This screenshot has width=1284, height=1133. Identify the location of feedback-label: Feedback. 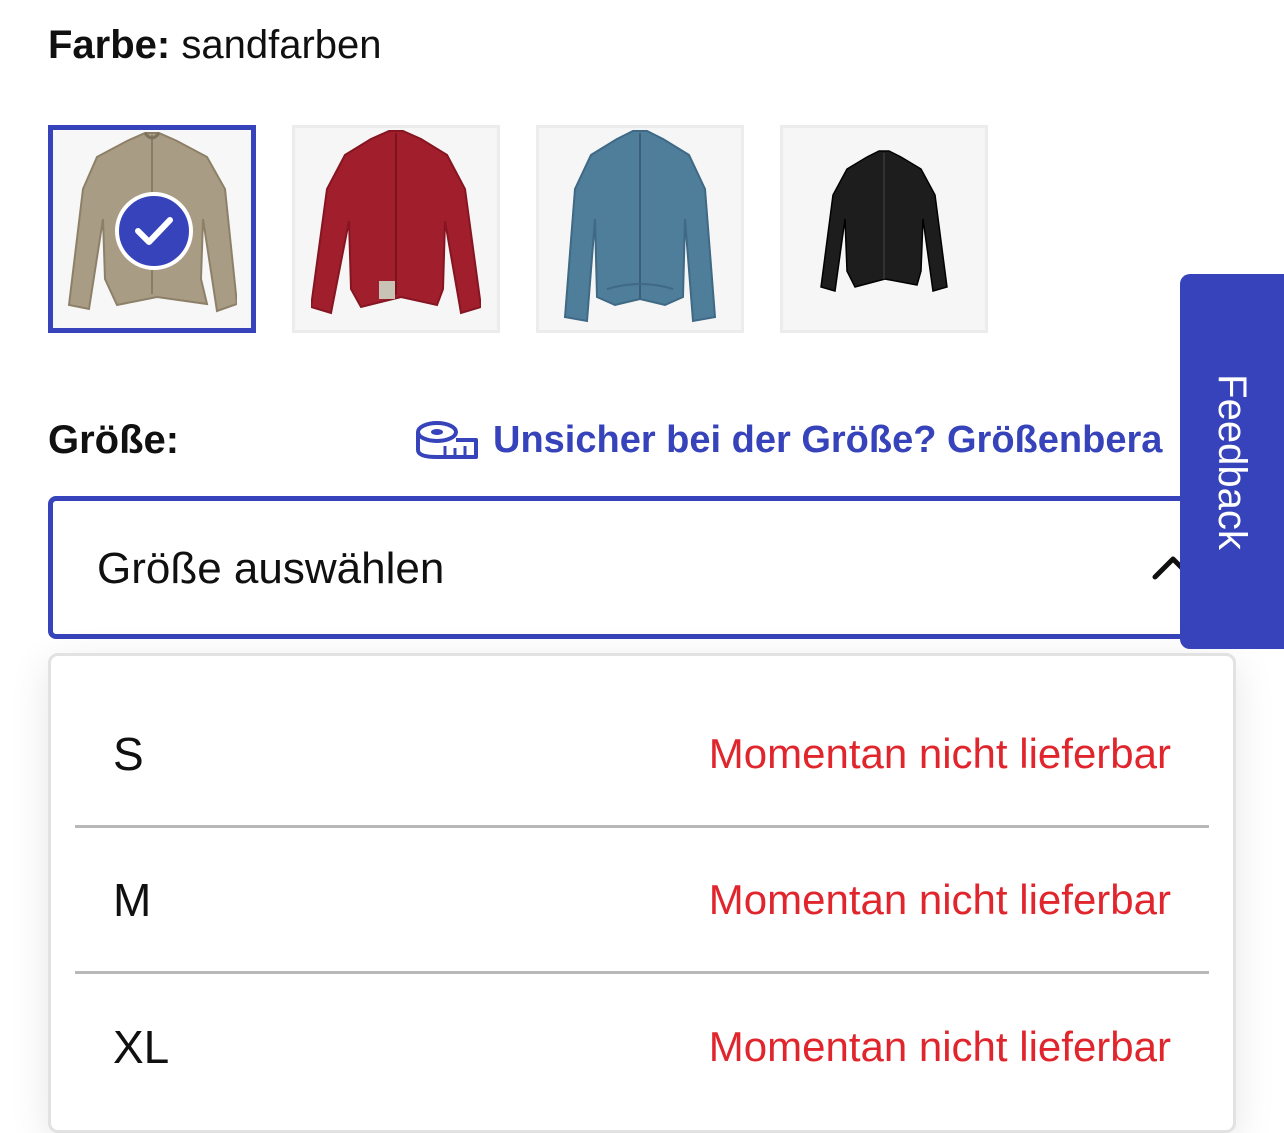
(1232, 461).